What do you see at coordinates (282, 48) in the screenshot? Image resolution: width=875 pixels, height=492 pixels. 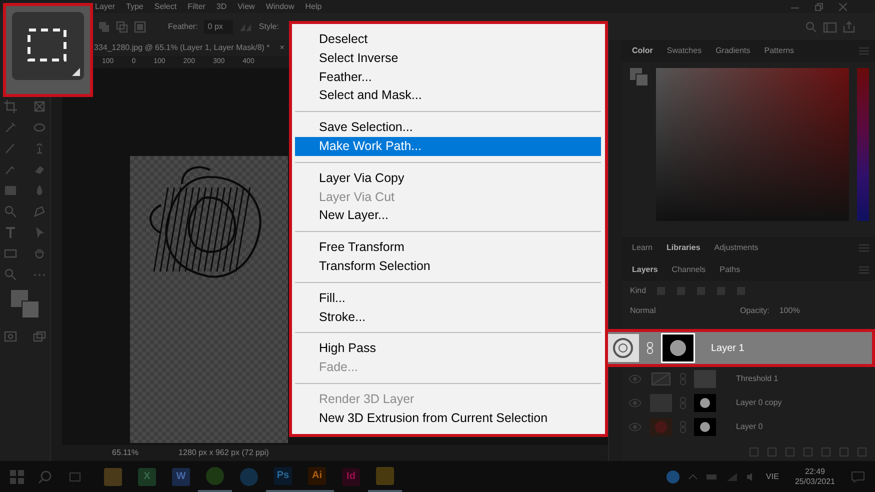 I see `tab-close: ×` at bounding box center [282, 48].